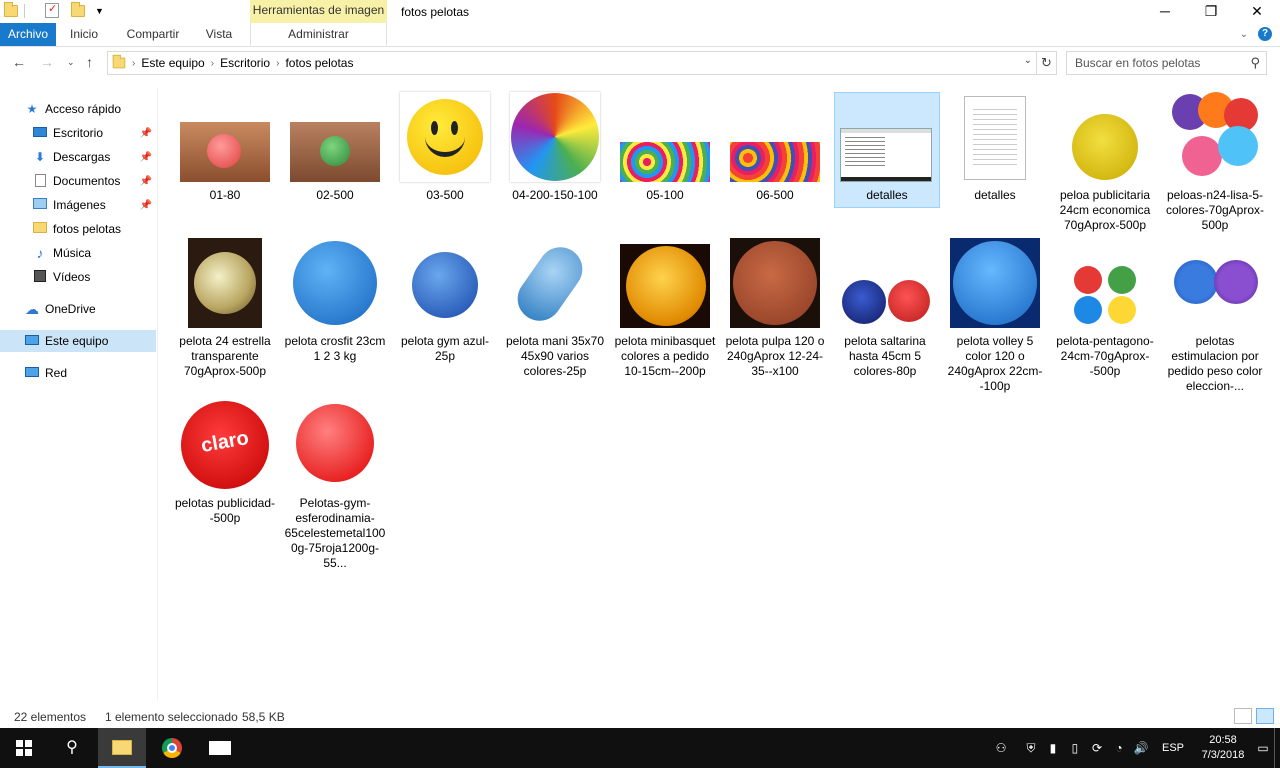  I want to click on nav-imagenes: Imágenes 📌, so click(94, 205).